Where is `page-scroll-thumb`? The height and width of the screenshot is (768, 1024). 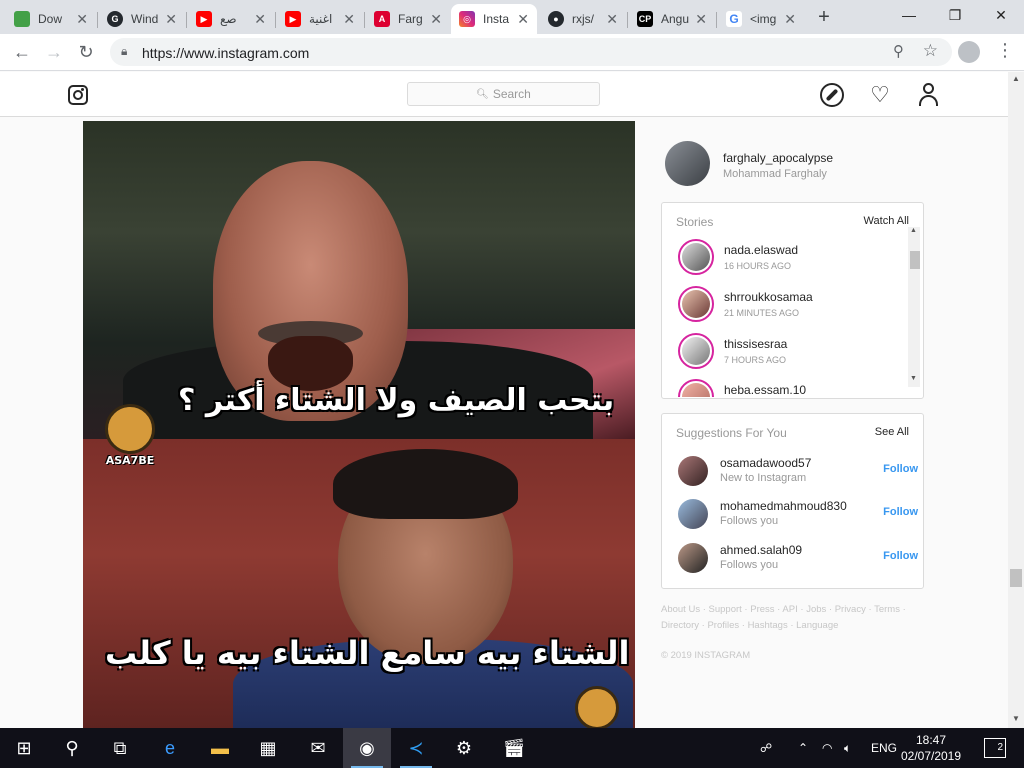
page-scroll-thumb is located at coordinates (1016, 578).